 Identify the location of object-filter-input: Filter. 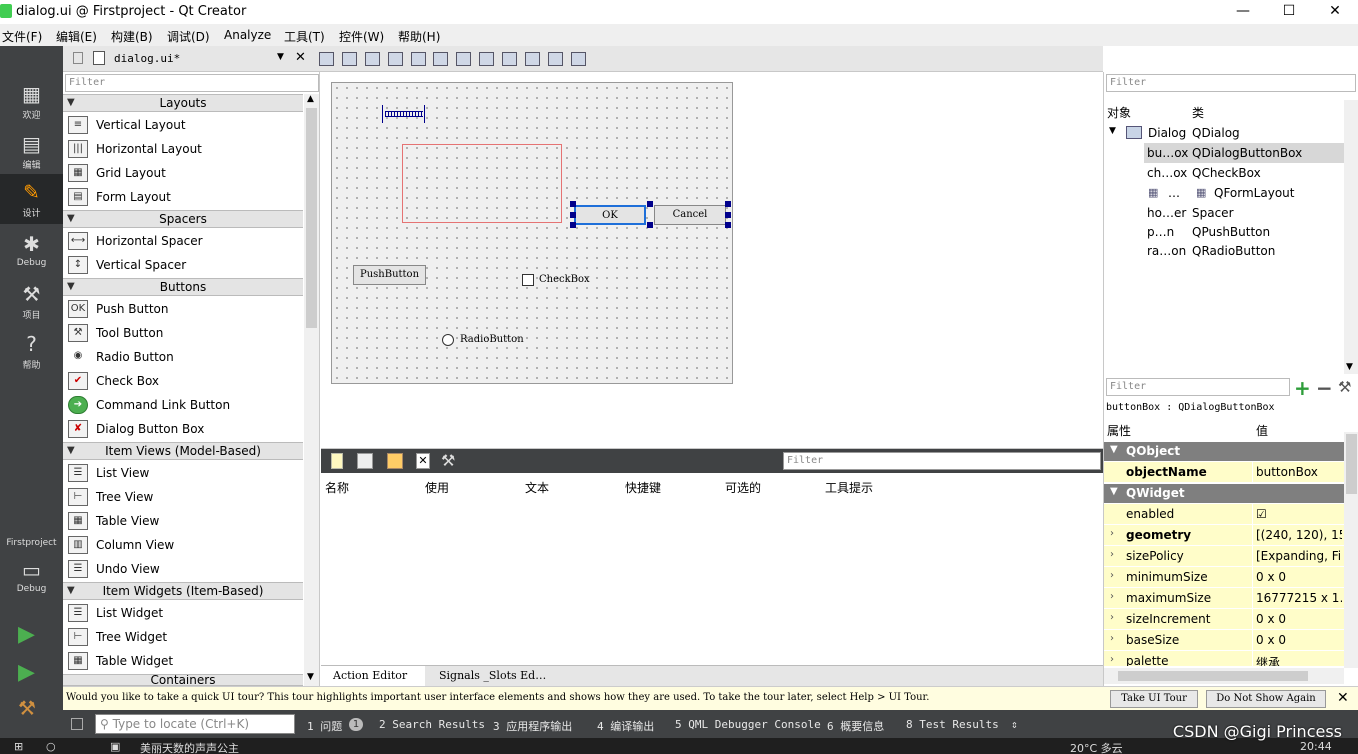
(1231, 83).